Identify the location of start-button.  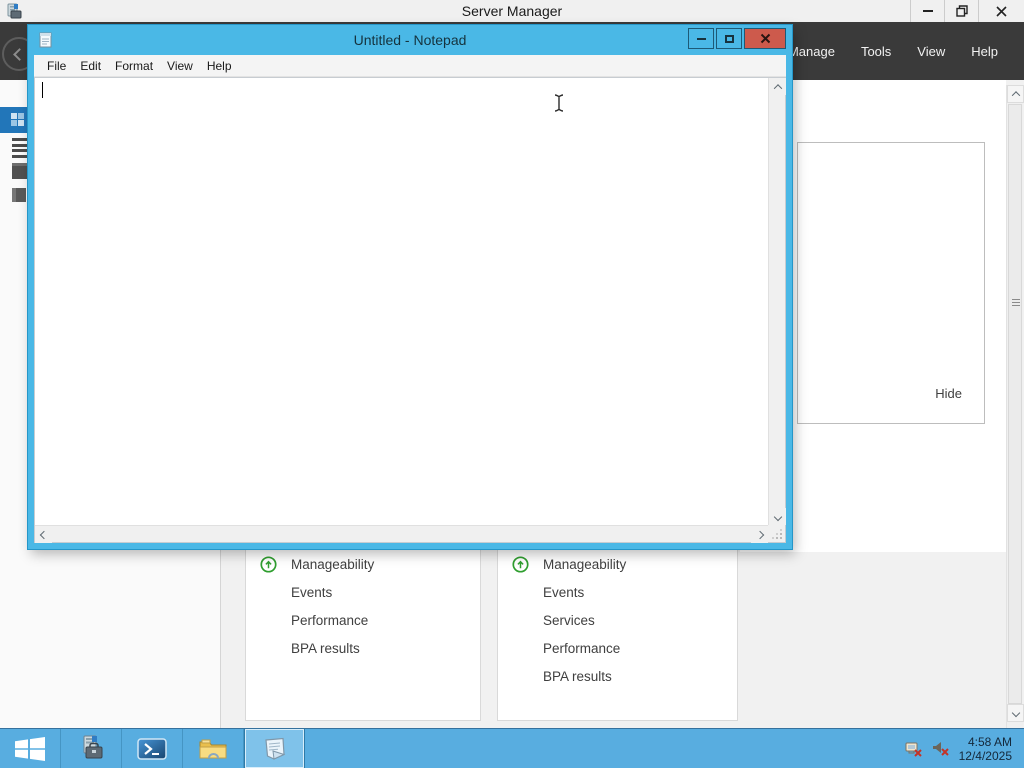
(30, 748).